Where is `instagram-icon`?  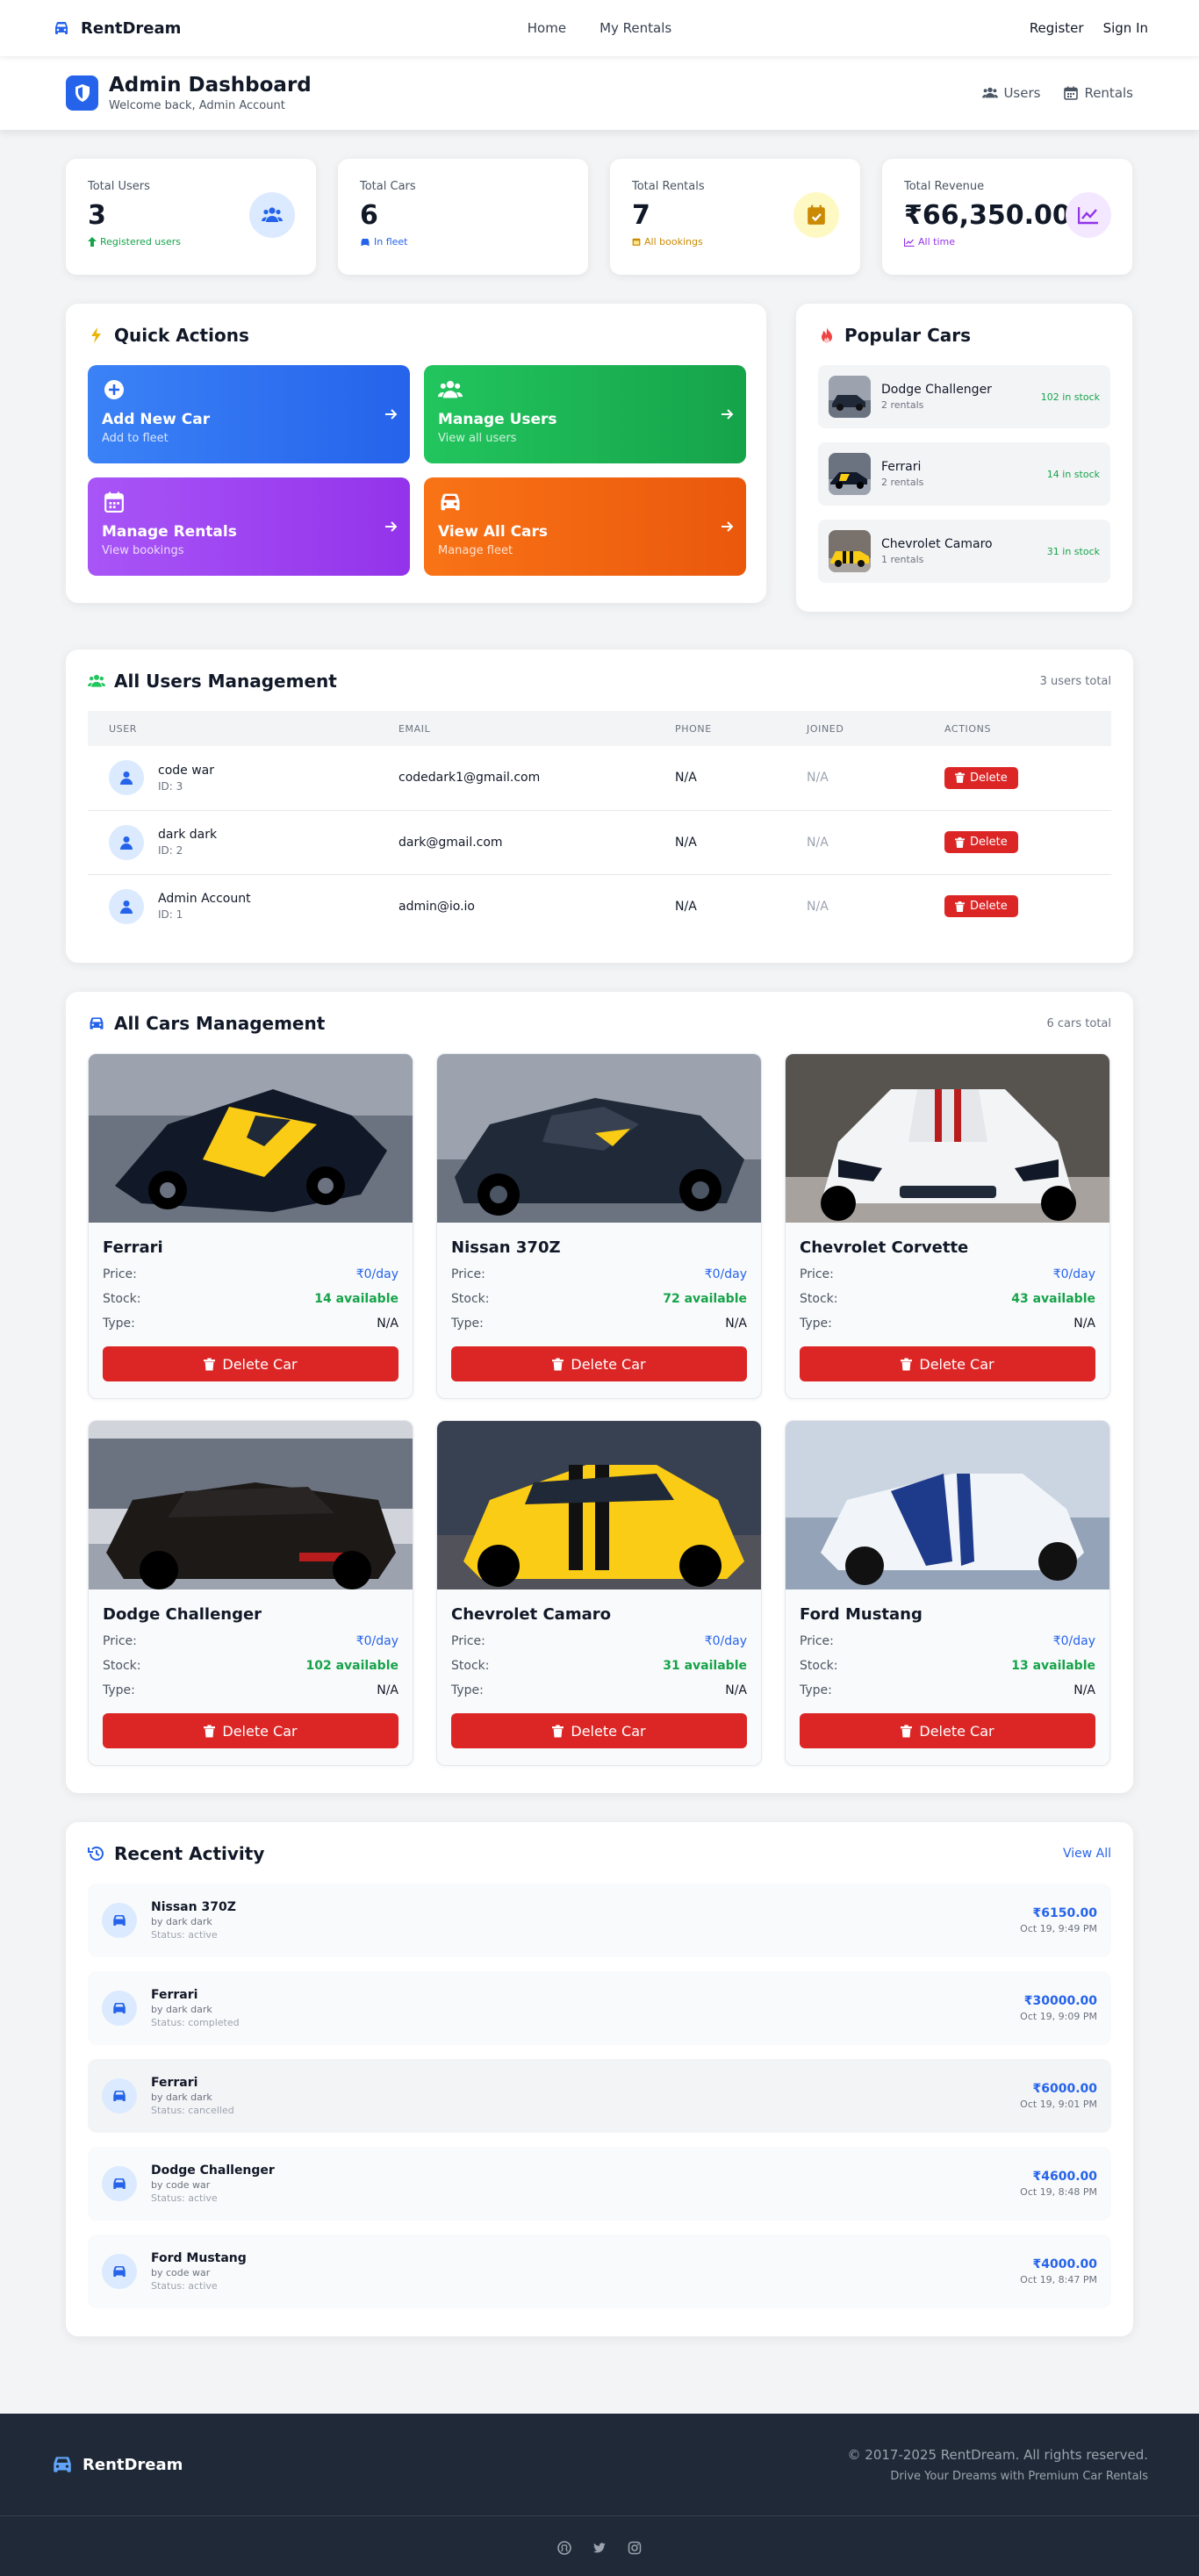
instagram-icon is located at coordinates (635, 2548).